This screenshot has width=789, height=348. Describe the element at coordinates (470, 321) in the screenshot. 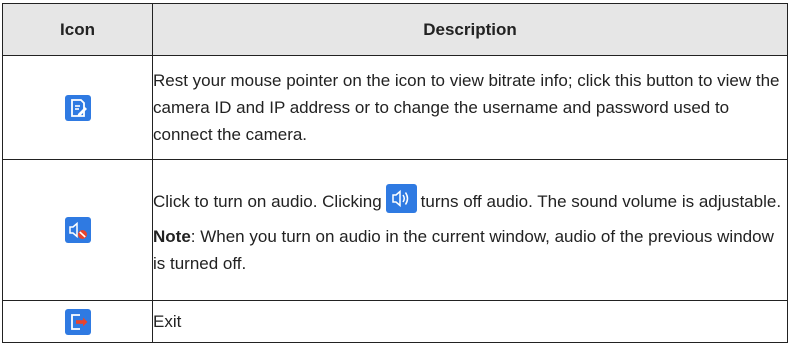

I see `description-cell: Exit` at that location.